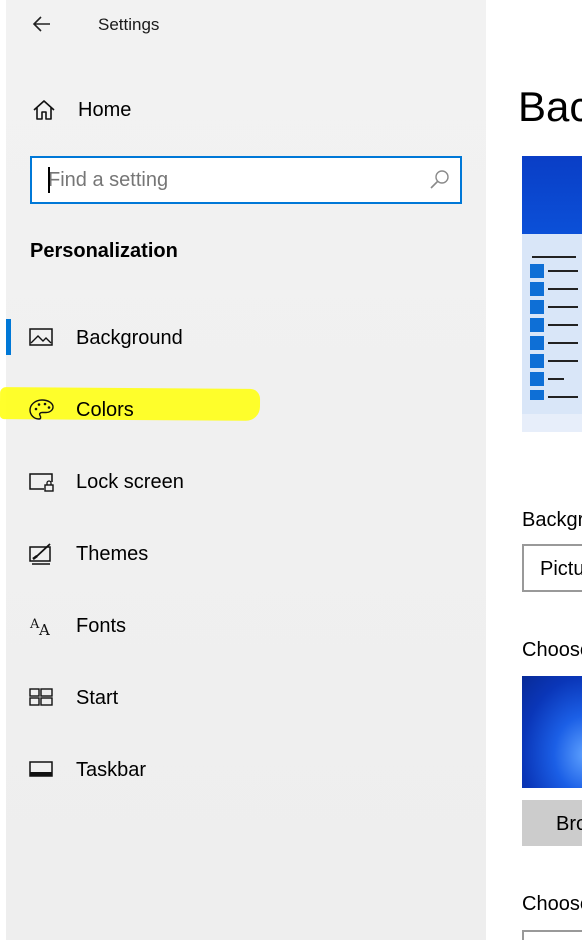 The height and width of the screenshot is (940, 582). What do you see at coordinates (552, 904) in the screenshot?
I see `choose-fit-label: Choose` at bounding box center [552, 904].